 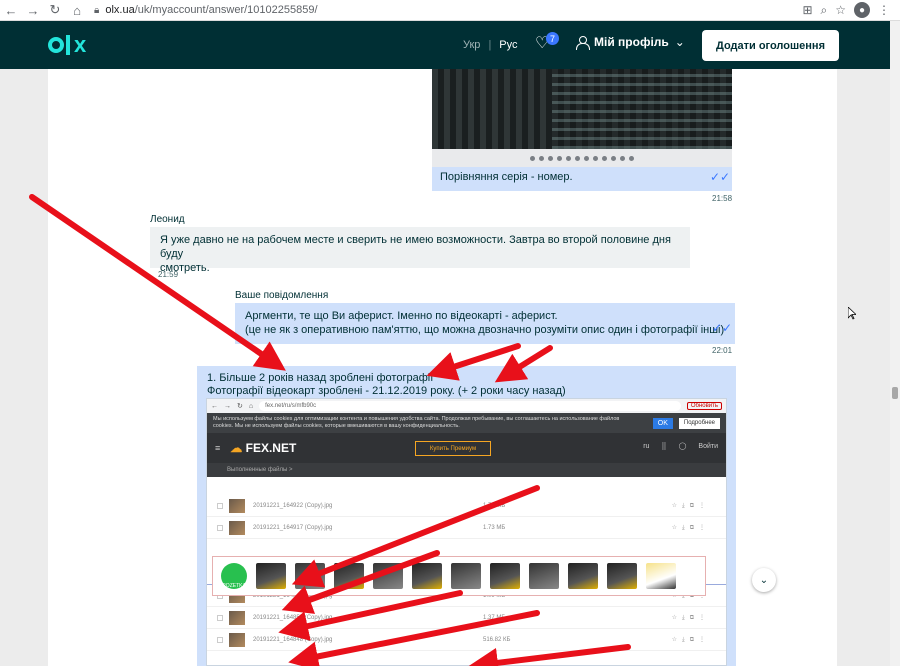 I want to click on message-time: 21:58, so click(x=722, y=198).